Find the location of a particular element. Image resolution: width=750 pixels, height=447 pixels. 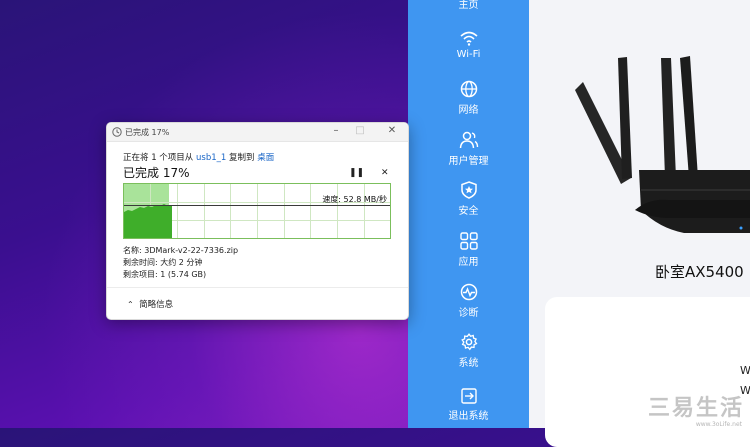

nav-item-label: Wi-Fi is located at coordinates (468, 54).